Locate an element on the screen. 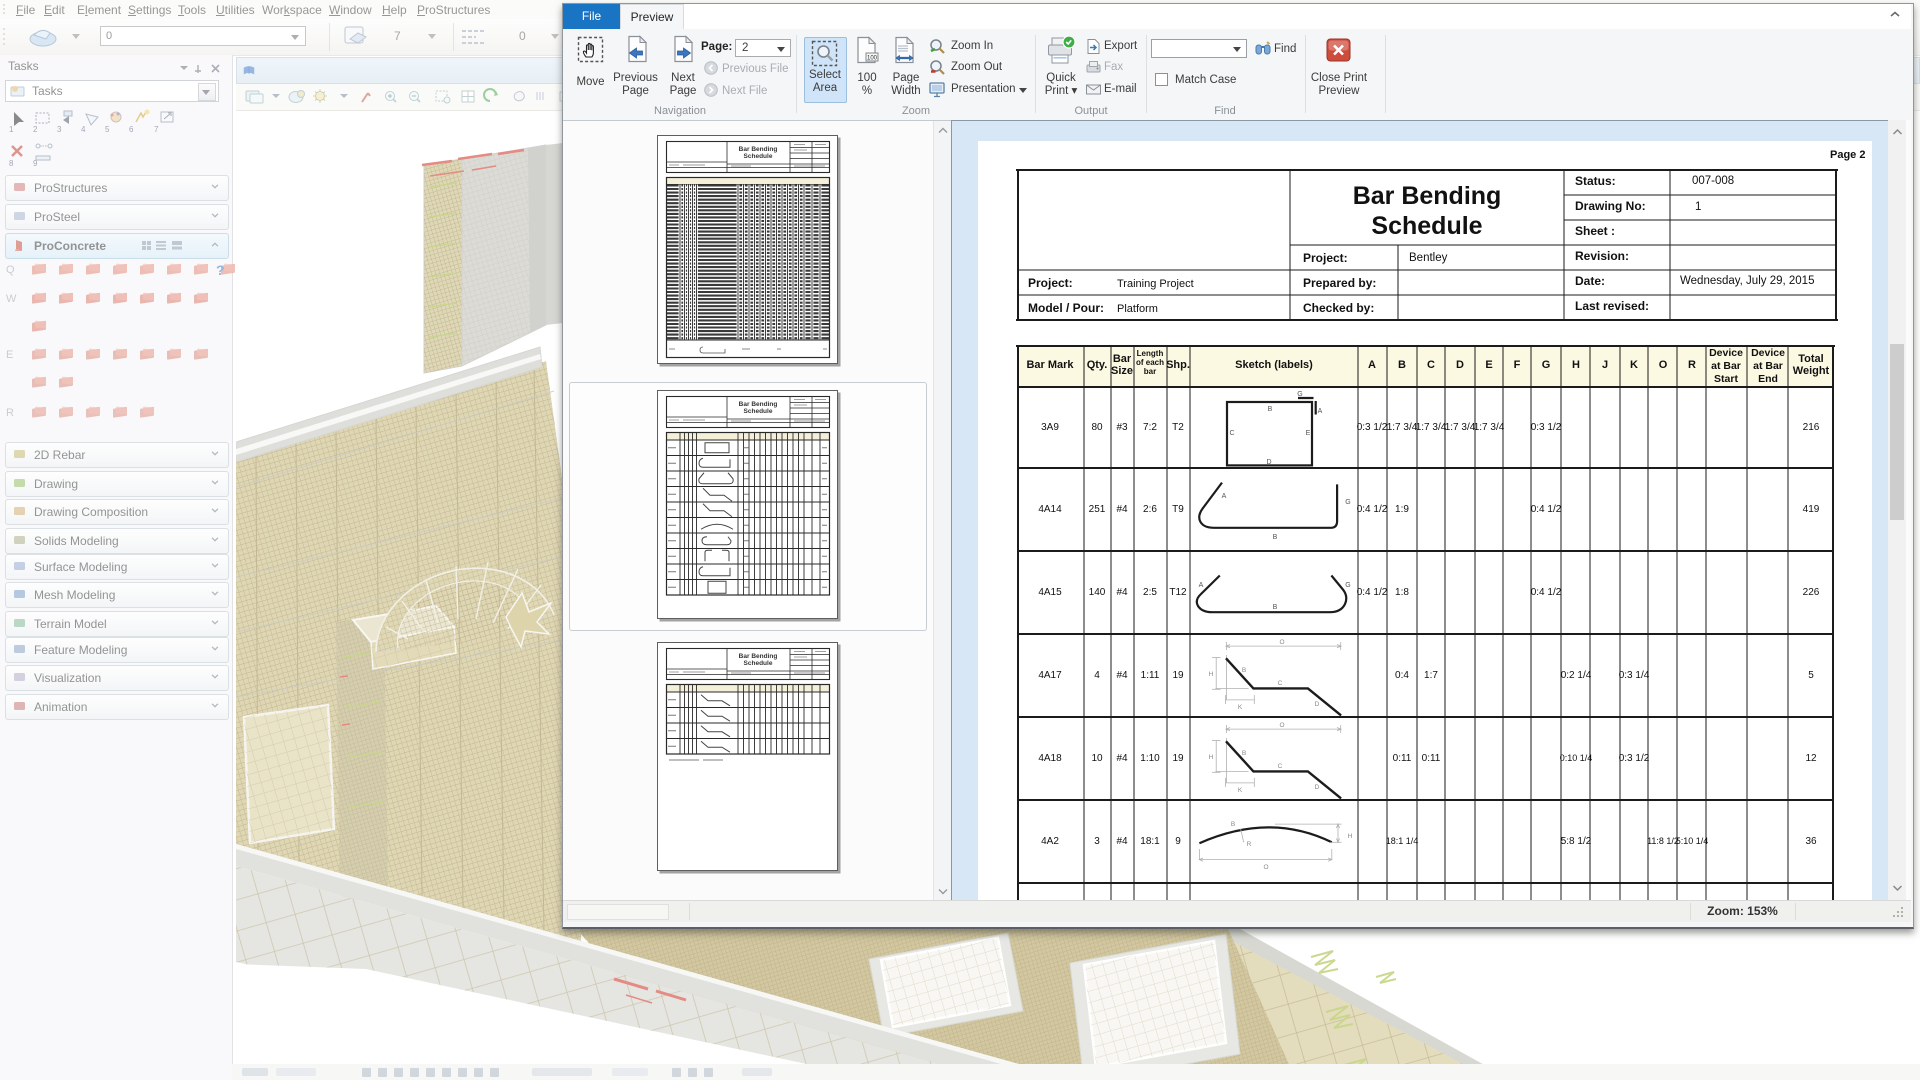 The height and width of the screenshot is (1080, 1920). svg-text: E is located at coordinates (1308, 433).